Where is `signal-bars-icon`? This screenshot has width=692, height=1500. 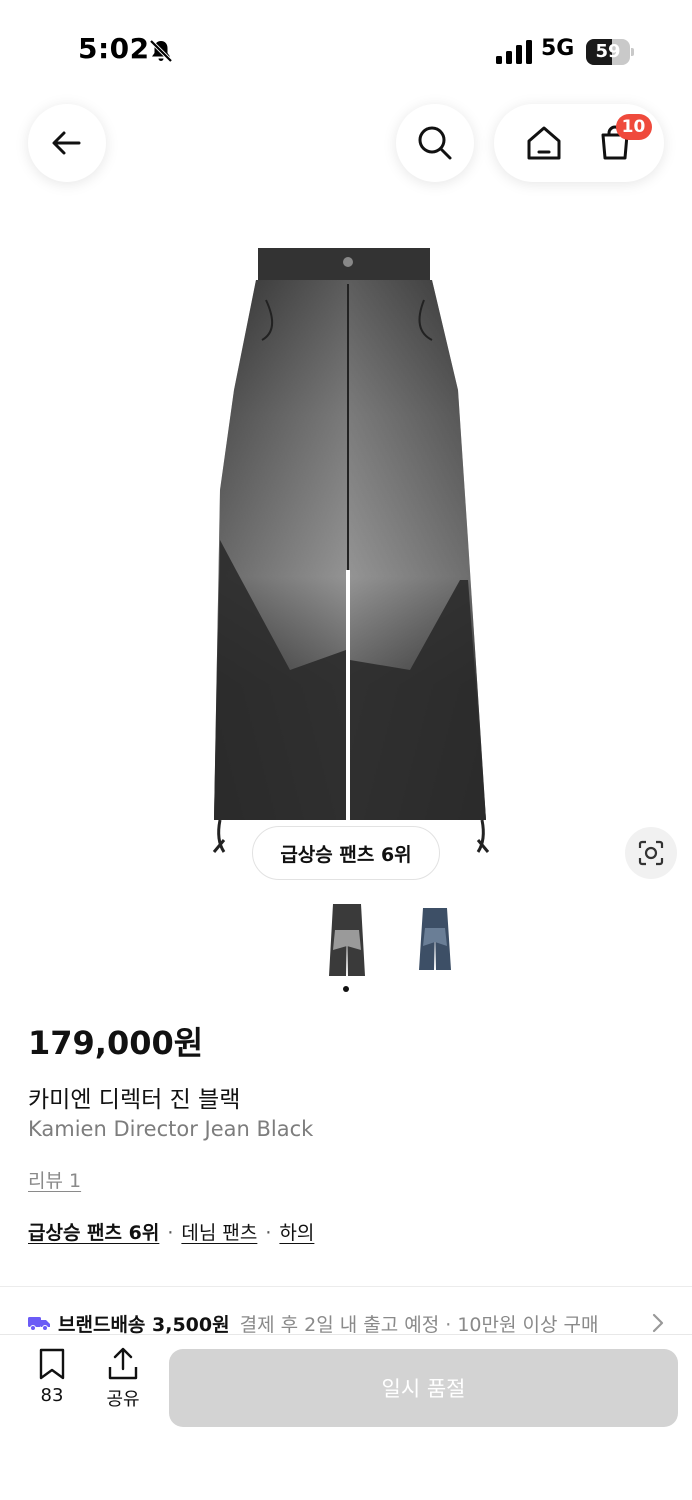 signal-bars-icon is located at coordinates (514, 52).